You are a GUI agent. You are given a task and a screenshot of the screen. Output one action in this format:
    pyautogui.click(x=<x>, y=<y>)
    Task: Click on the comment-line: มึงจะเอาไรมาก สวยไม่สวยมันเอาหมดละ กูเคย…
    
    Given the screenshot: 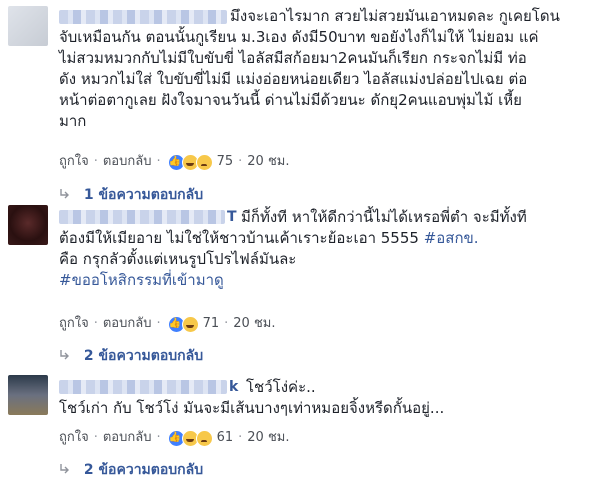 What is the action you would take?
    pyautogui.click(x=395, y=16)
    